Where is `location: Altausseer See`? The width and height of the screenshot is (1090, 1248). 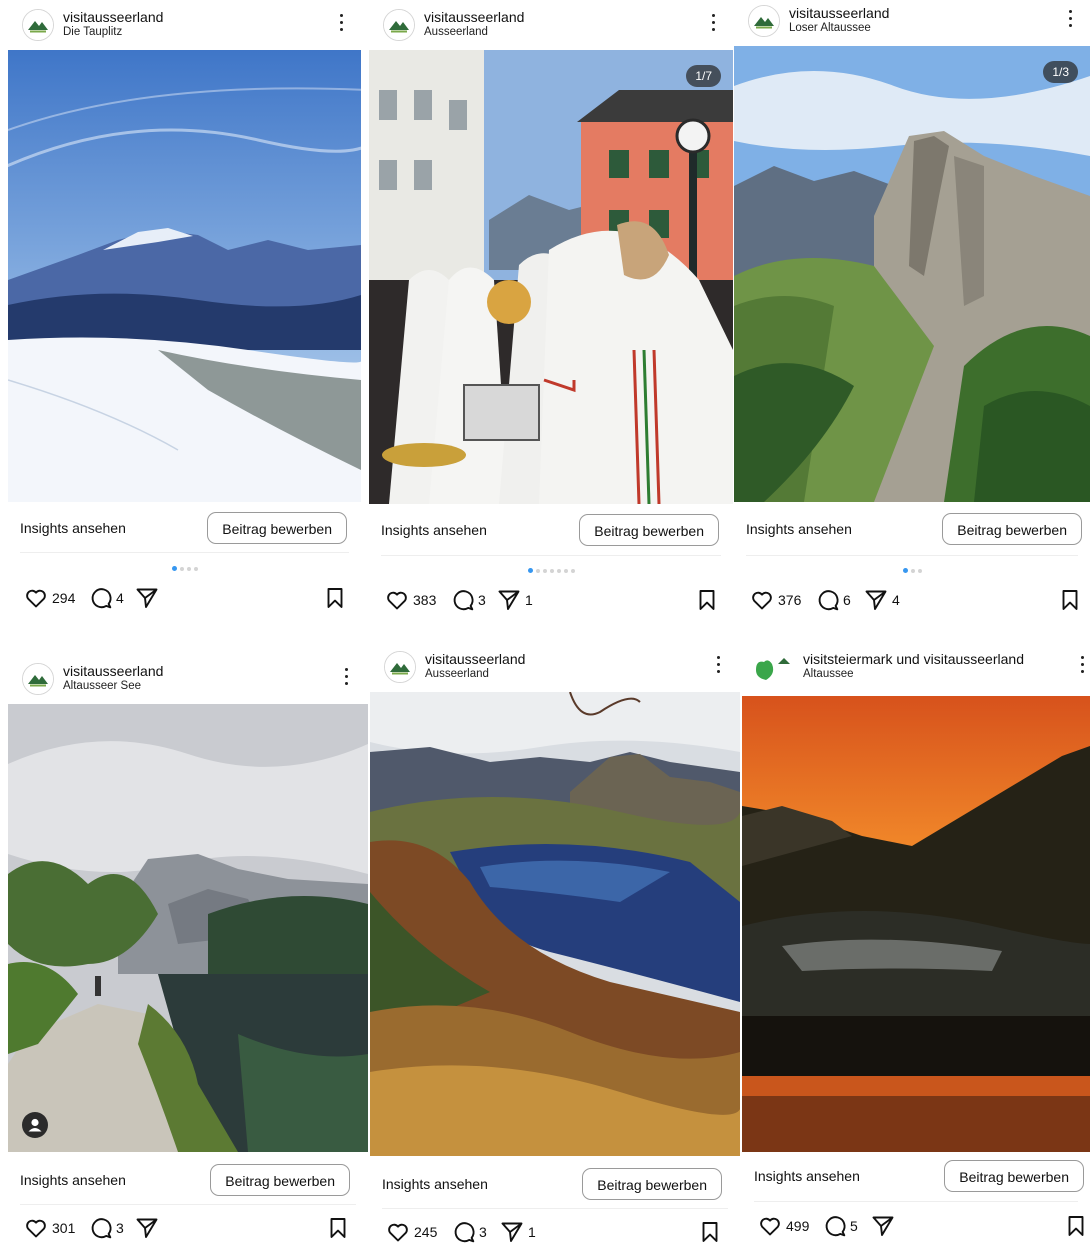 location: Altausseer See is located at coordinates (102, 686).